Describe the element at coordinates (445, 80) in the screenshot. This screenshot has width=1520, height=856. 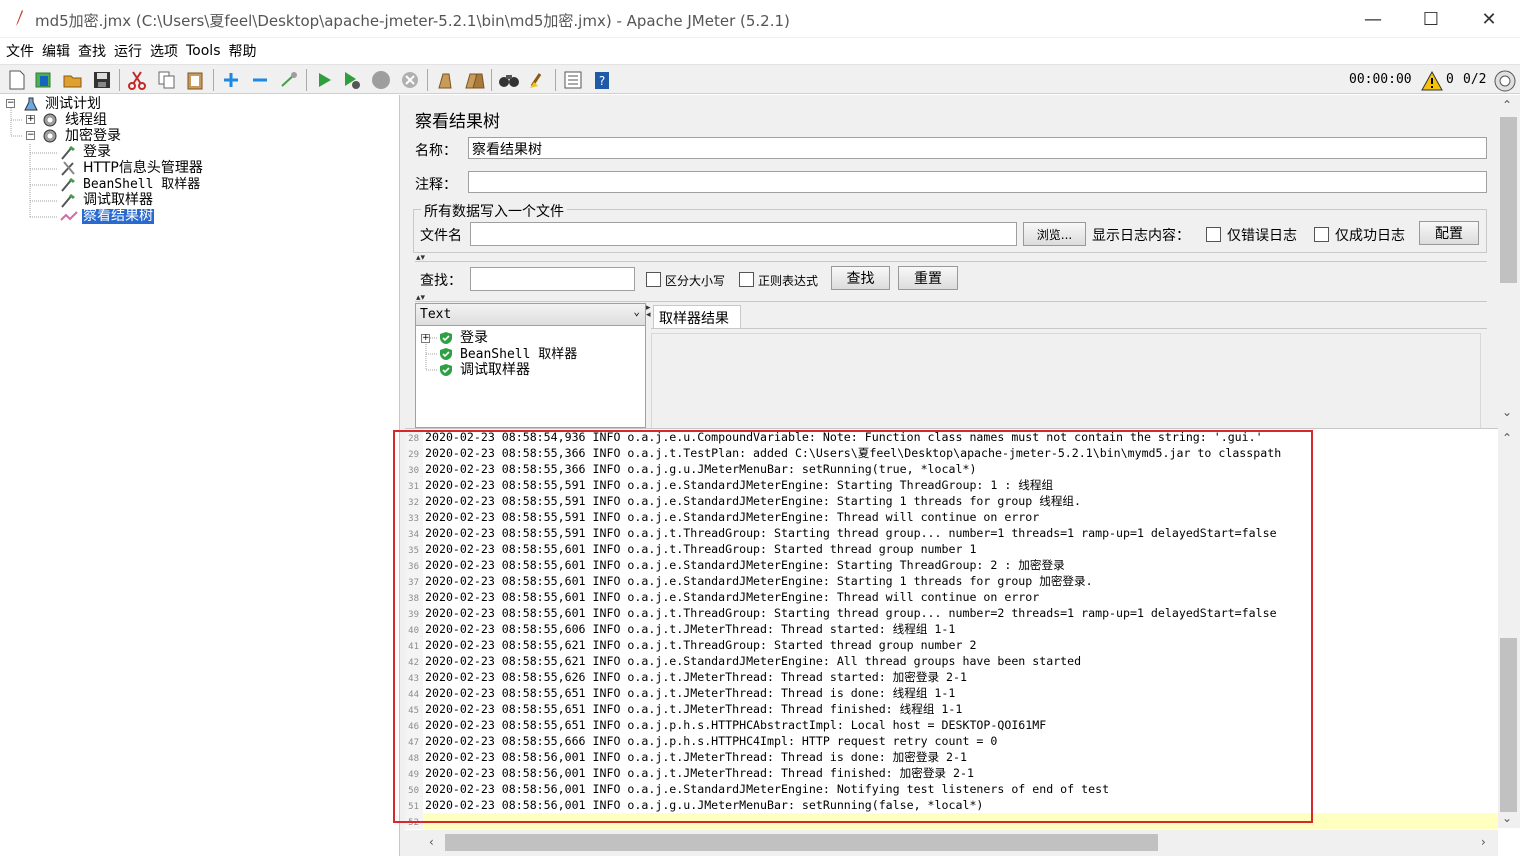
I see `clear-icon` at that location.